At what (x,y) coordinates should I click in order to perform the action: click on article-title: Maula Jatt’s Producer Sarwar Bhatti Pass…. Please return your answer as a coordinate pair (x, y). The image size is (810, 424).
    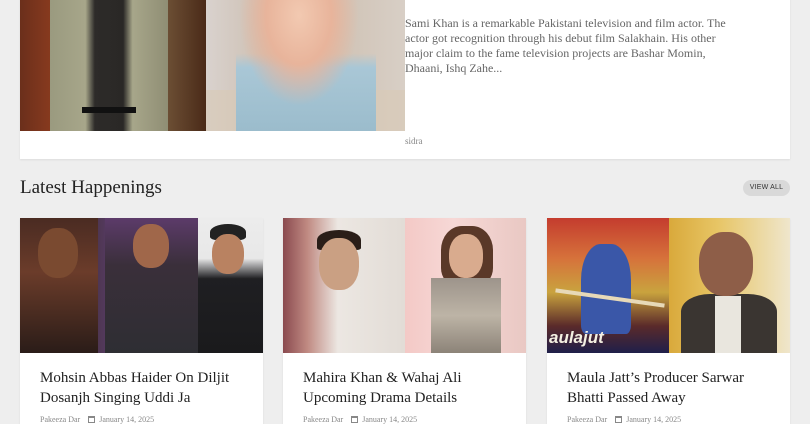
    Looking at the image, I should click on (669, 388).